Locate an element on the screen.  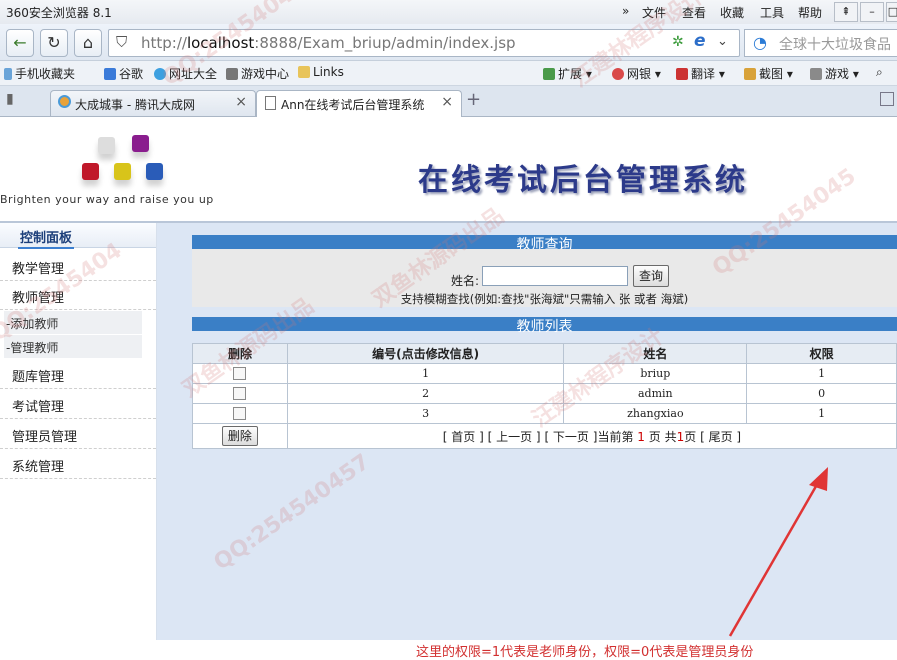
toolbar-bank: 网银 ▾ is located at coordinates (636, 73).